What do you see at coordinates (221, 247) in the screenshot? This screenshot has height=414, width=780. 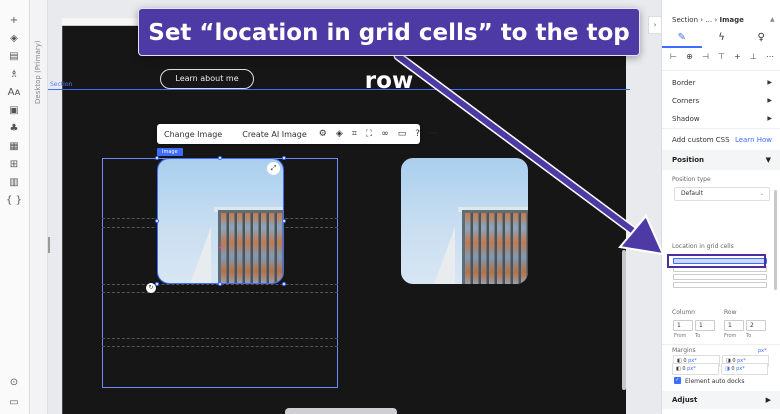 I see `snap-cross-icon: +` at bounding box center [221, 247].